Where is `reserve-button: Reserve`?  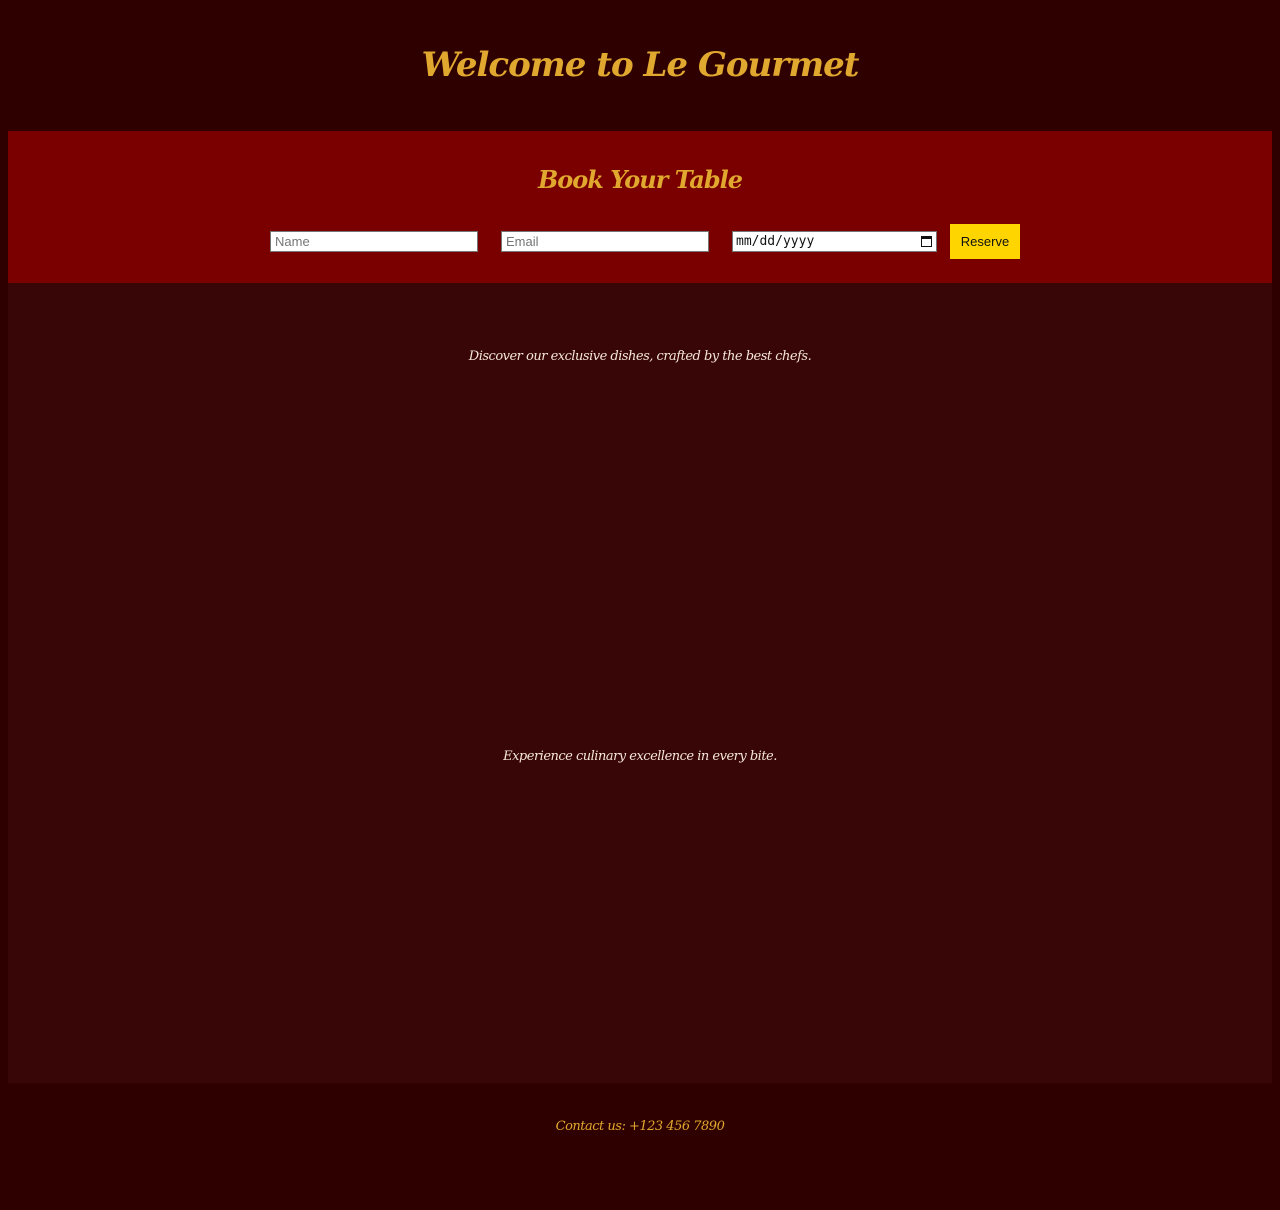 reserve-button: Reserve is located at coordinates (985, 241).